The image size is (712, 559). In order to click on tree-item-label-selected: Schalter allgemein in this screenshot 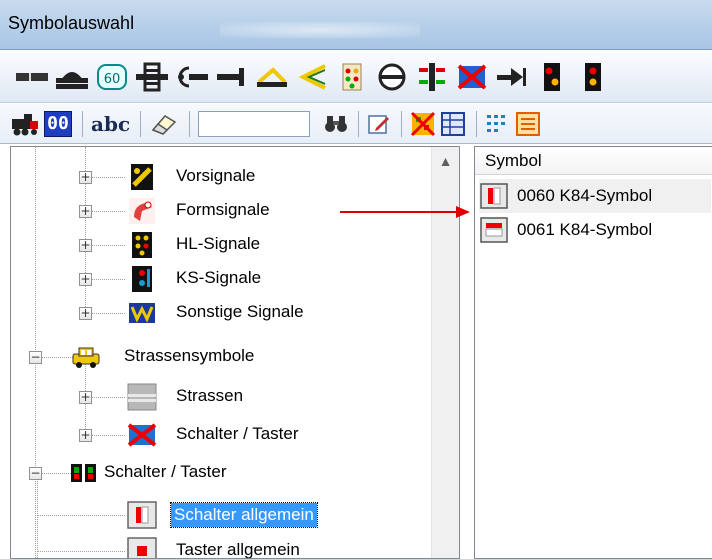, I will do `click(244, 515)`.